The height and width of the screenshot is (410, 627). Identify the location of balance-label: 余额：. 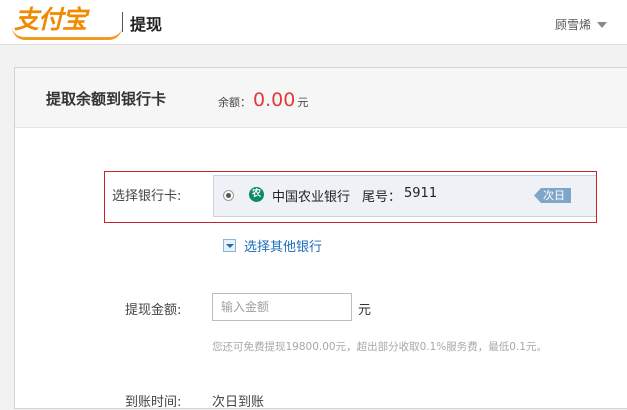
(234, 102).